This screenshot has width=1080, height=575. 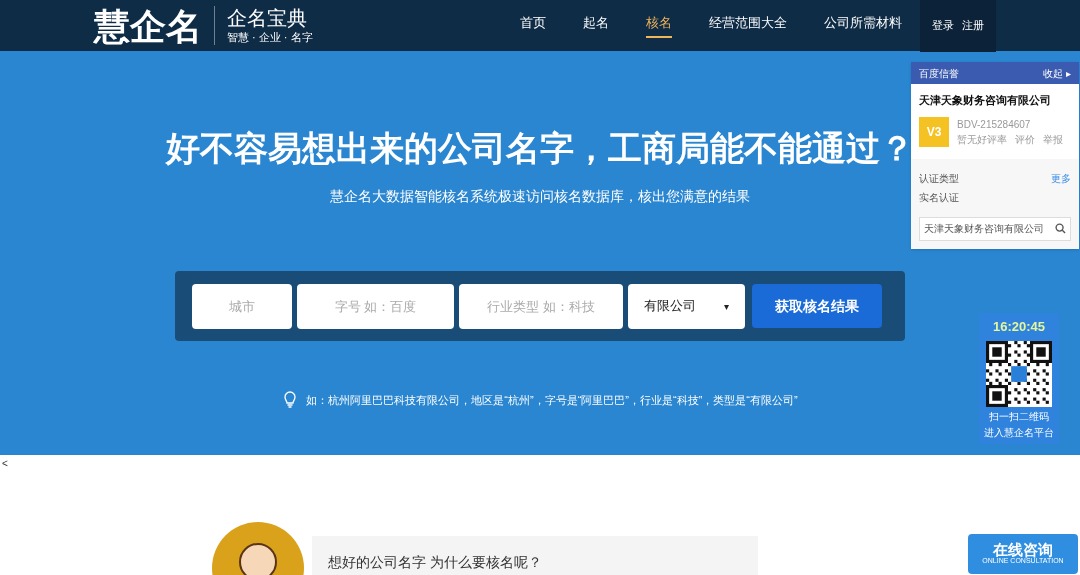 I want to click on company-name: 天津天象财务咨询有限公司, so click(x=985, y=100).